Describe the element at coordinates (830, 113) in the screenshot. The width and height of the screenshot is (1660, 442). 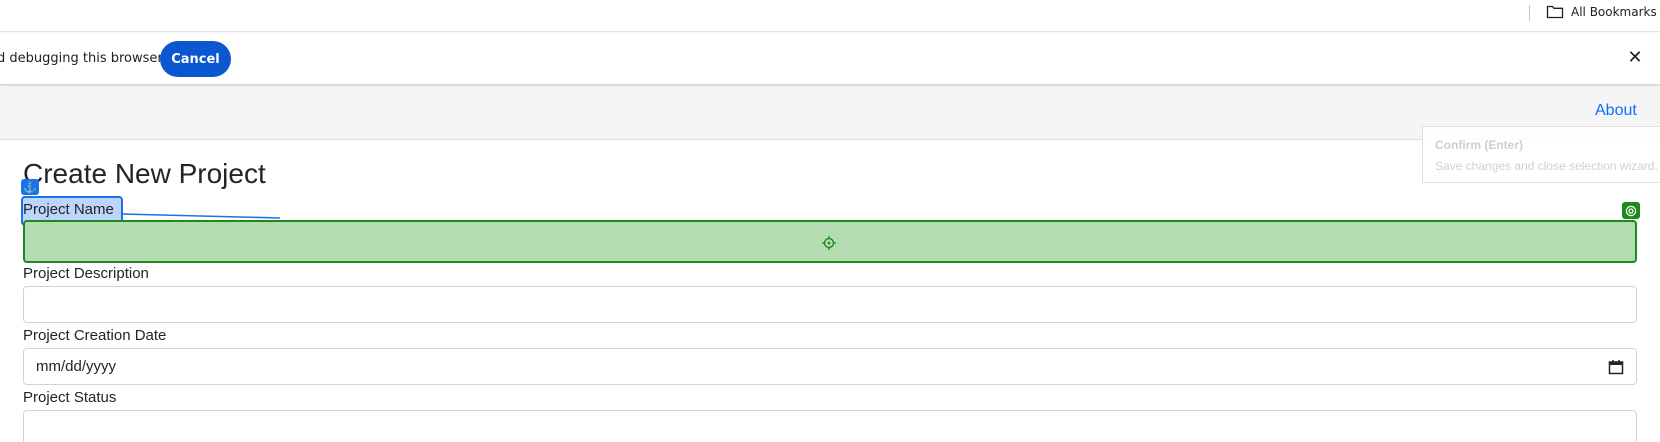
I see `app-navbar: About` at that location.